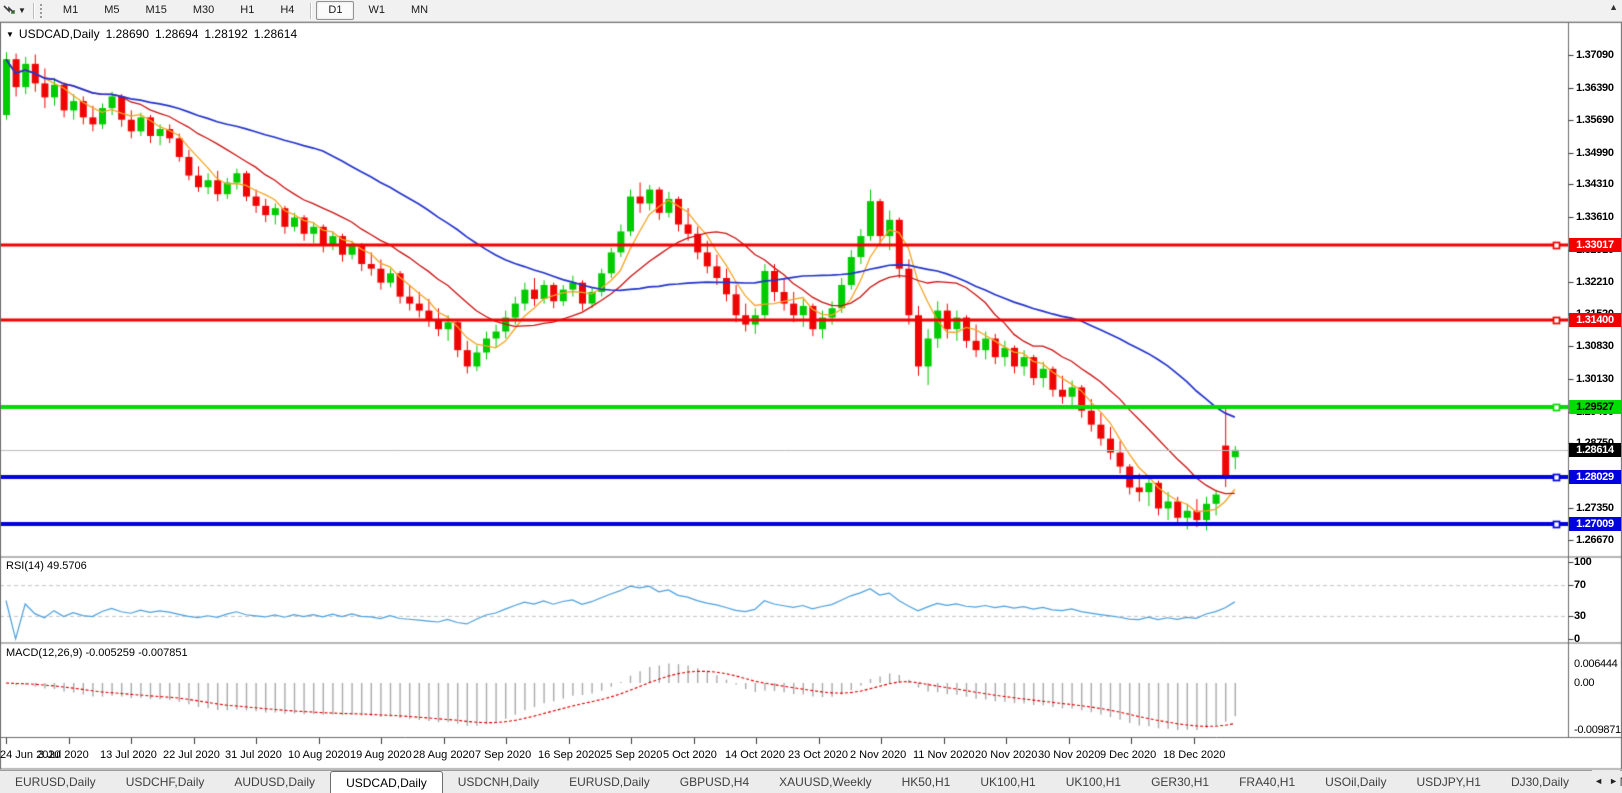 The width and height of the screenshot is (1622, 793). I want to click on quote-close: 1.28614, so click(275, 34).